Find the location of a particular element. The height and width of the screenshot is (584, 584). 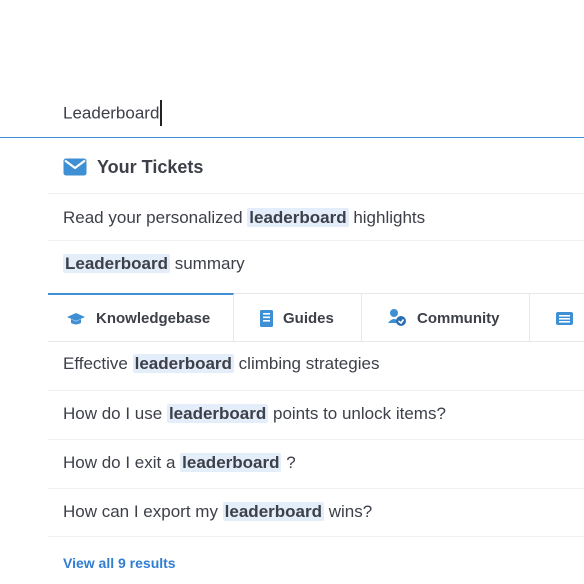

tickets-section-header: Your Tickets is located at coordinates (133, 167).